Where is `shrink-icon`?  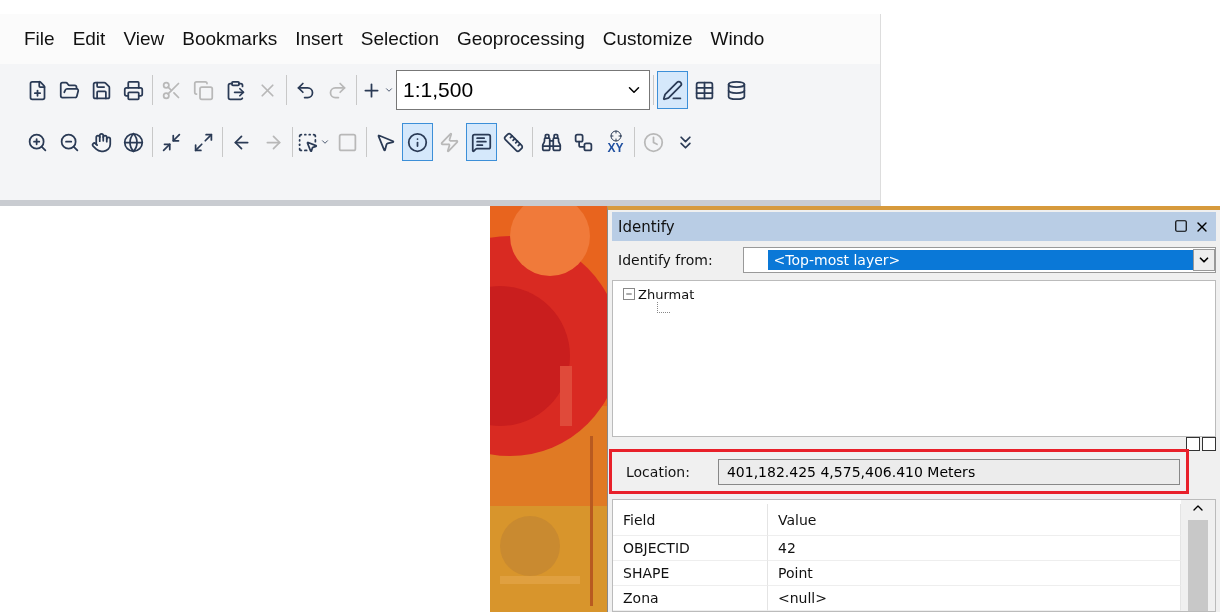 shrink-icon is located at coordinates (171, 142).